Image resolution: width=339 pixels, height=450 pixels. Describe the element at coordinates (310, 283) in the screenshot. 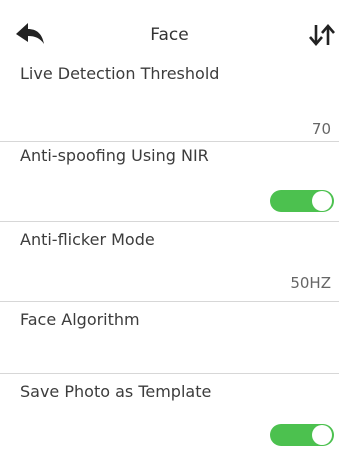

I see `setting-value: 50HZ` at that location.